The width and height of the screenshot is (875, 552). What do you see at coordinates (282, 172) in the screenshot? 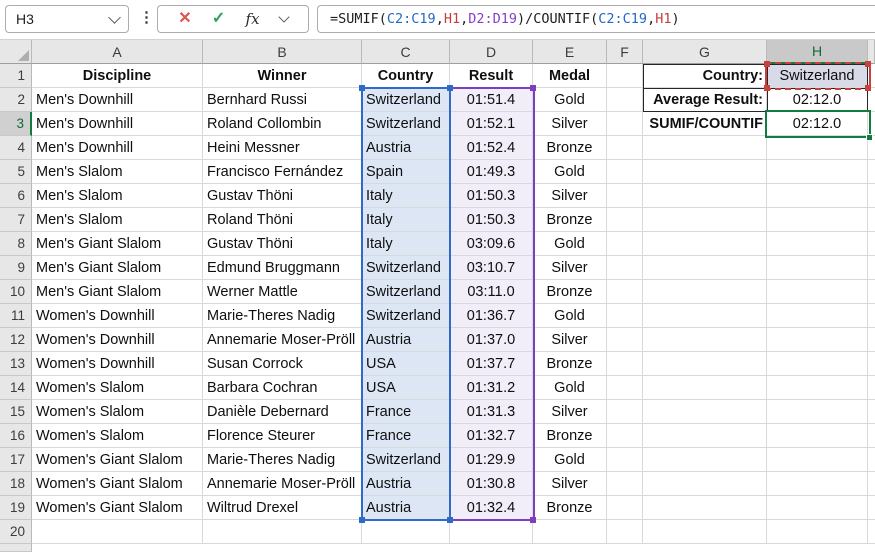
I see `cell-B5: Francisco Fernández` at bounding box center [282, 172].